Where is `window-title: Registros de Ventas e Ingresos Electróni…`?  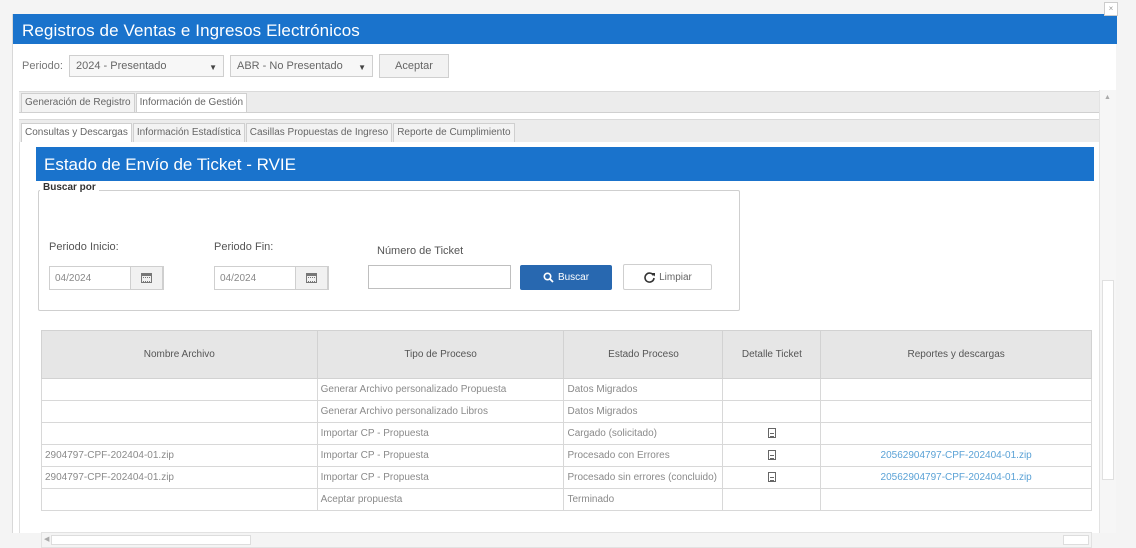 window-title: Registros de Ventas e Ingresos Electróni… is located at coordinates (565, 29).